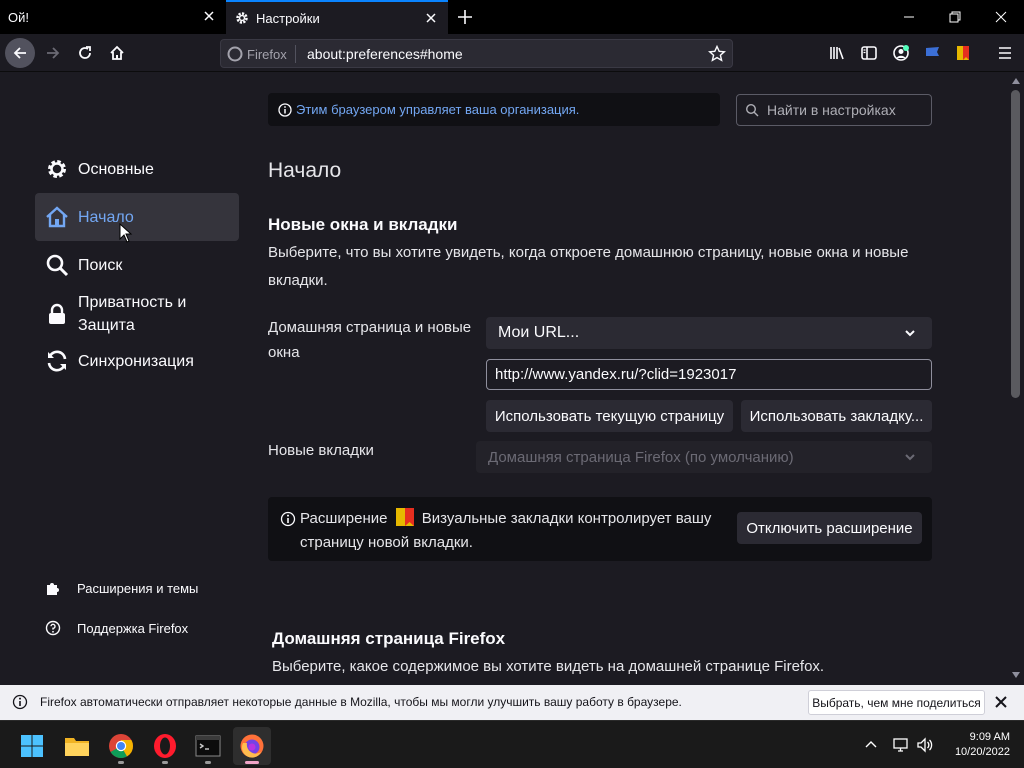 This screenshot has width=1024, height=768. I want to click on sidebar-icon, so click(869, 53).